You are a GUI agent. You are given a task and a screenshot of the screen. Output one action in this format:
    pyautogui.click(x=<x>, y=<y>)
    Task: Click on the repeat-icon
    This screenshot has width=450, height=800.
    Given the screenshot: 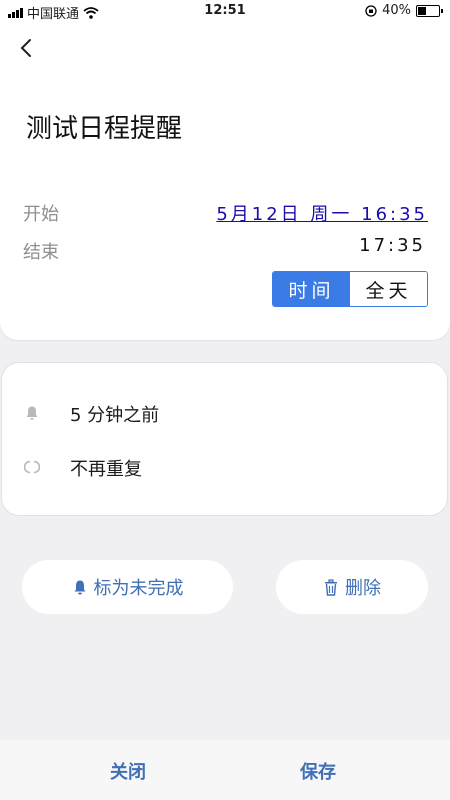 What is the action you would take?
    pyautogui.click(x=32, y=467)
    